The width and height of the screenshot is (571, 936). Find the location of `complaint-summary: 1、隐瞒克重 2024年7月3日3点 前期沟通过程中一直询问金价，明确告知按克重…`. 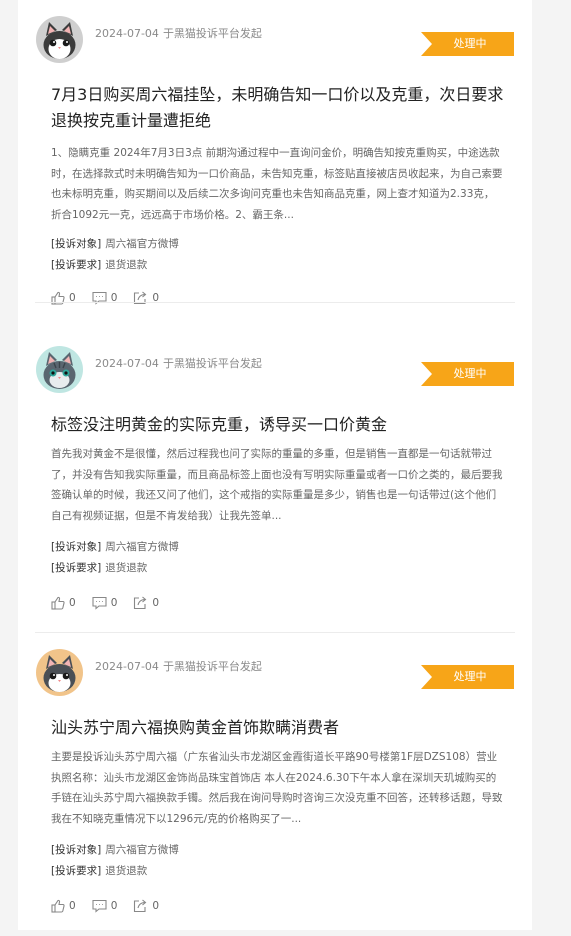

complaint-summary: 1、隐瞒克重 2024年7月3日3点 前期沟通过程中一直询问金价，明确告知按克重… is located at coordinates (277, 184).